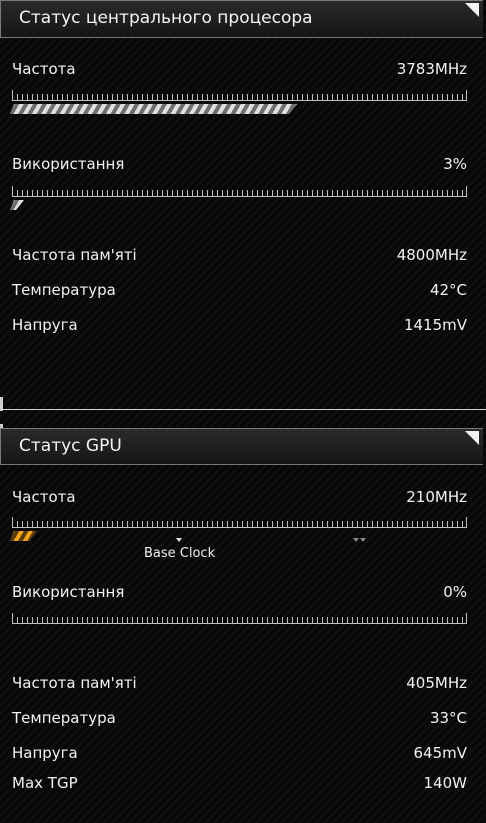  Describe the element at coordinates (239, 756) in the screenshot. I see `gpu-voltage-row: Напруга 645mV` at that location.